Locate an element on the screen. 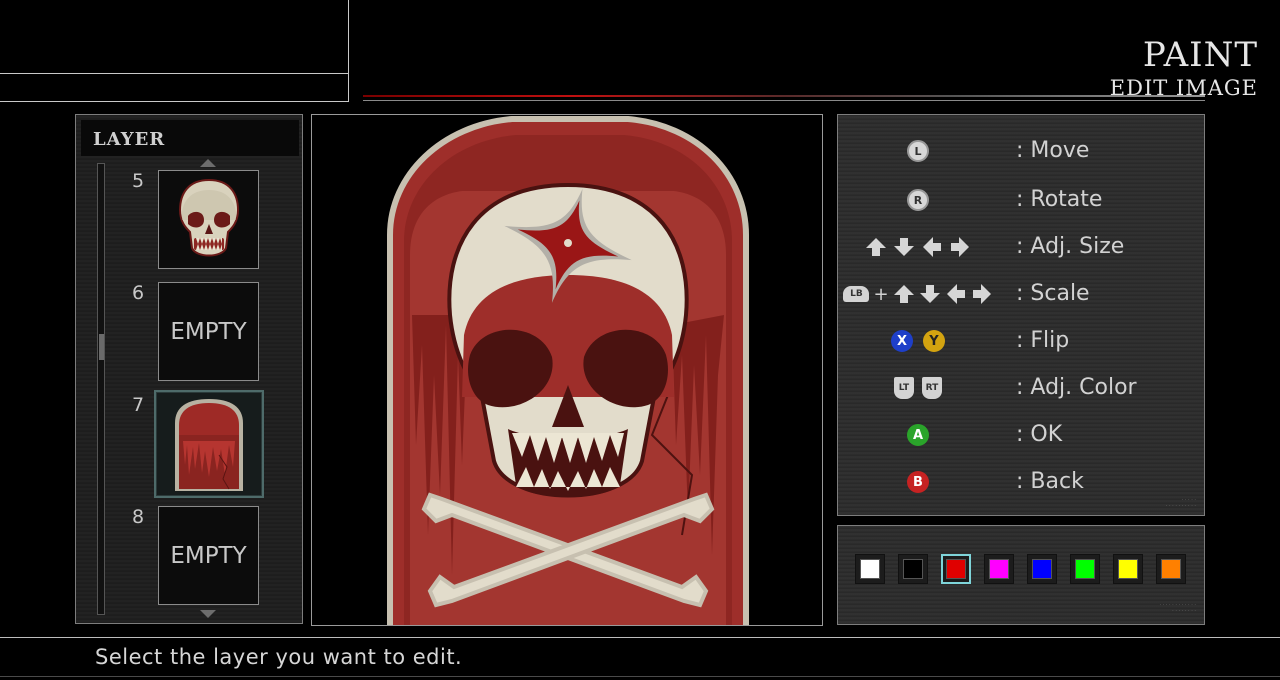 This screenshot has width=1280, height=680. layer-slot-6: EMPTY is located at coordinates (208, 331).